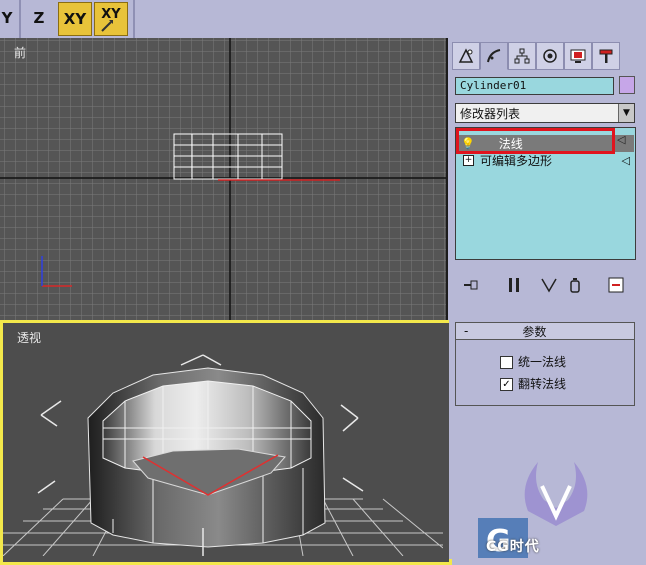  I want to click on object-name-field: Cylinder01, so click(534, 86).